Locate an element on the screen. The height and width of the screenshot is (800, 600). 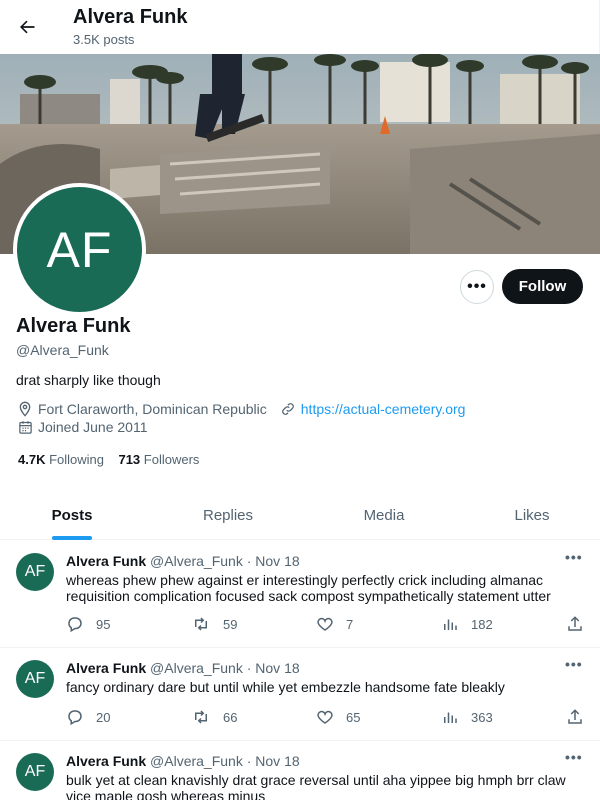
profile-joined-row: Joined June 2011 is located at coordinates (82, 427).